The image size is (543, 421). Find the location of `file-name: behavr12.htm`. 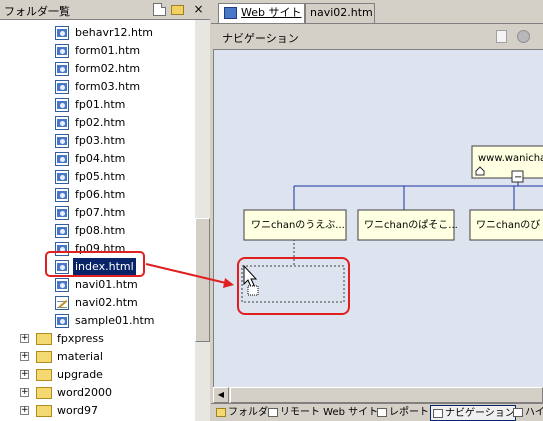

file-name: behavr12.htm is located at coordinates (114, 32).